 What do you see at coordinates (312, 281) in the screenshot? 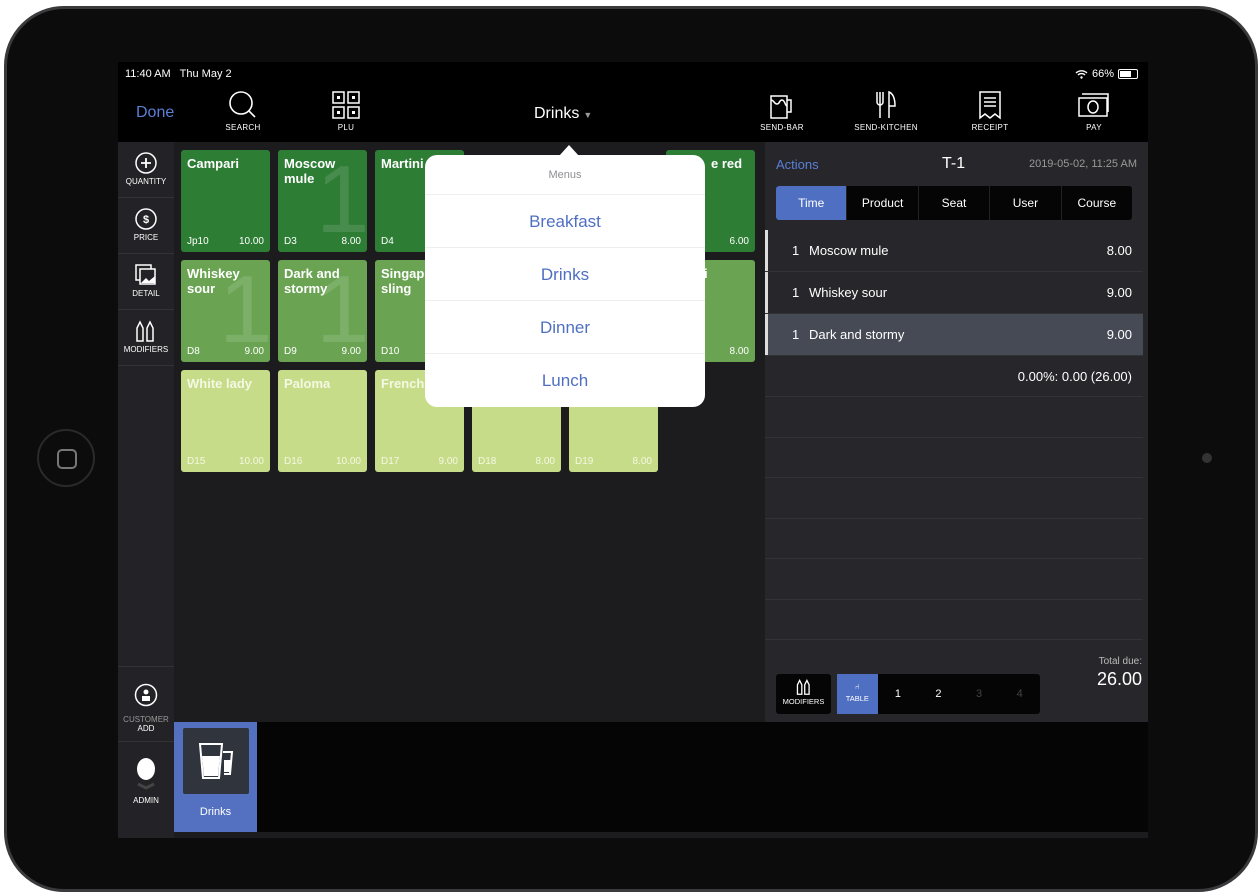
I see `tile-name: Dark and stormy` at bounding box center [312, 281].